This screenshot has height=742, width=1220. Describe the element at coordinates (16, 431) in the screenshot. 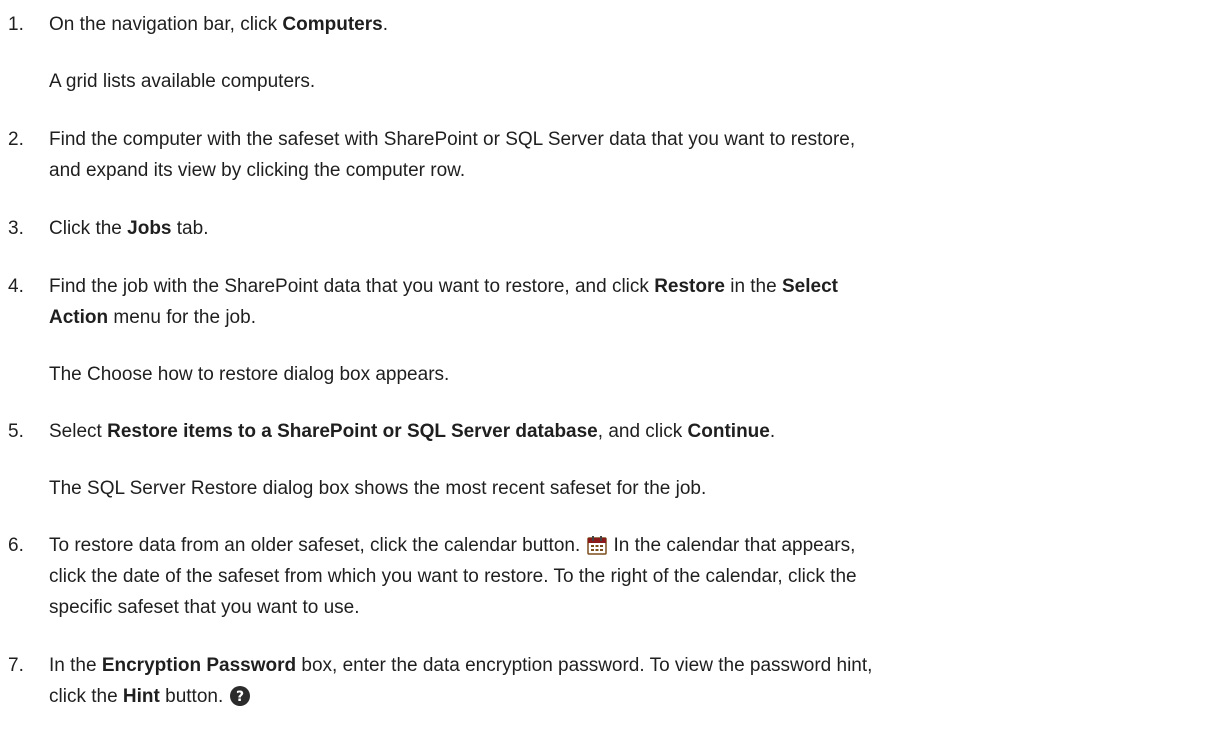

I see `step-number: 5.` at that location.